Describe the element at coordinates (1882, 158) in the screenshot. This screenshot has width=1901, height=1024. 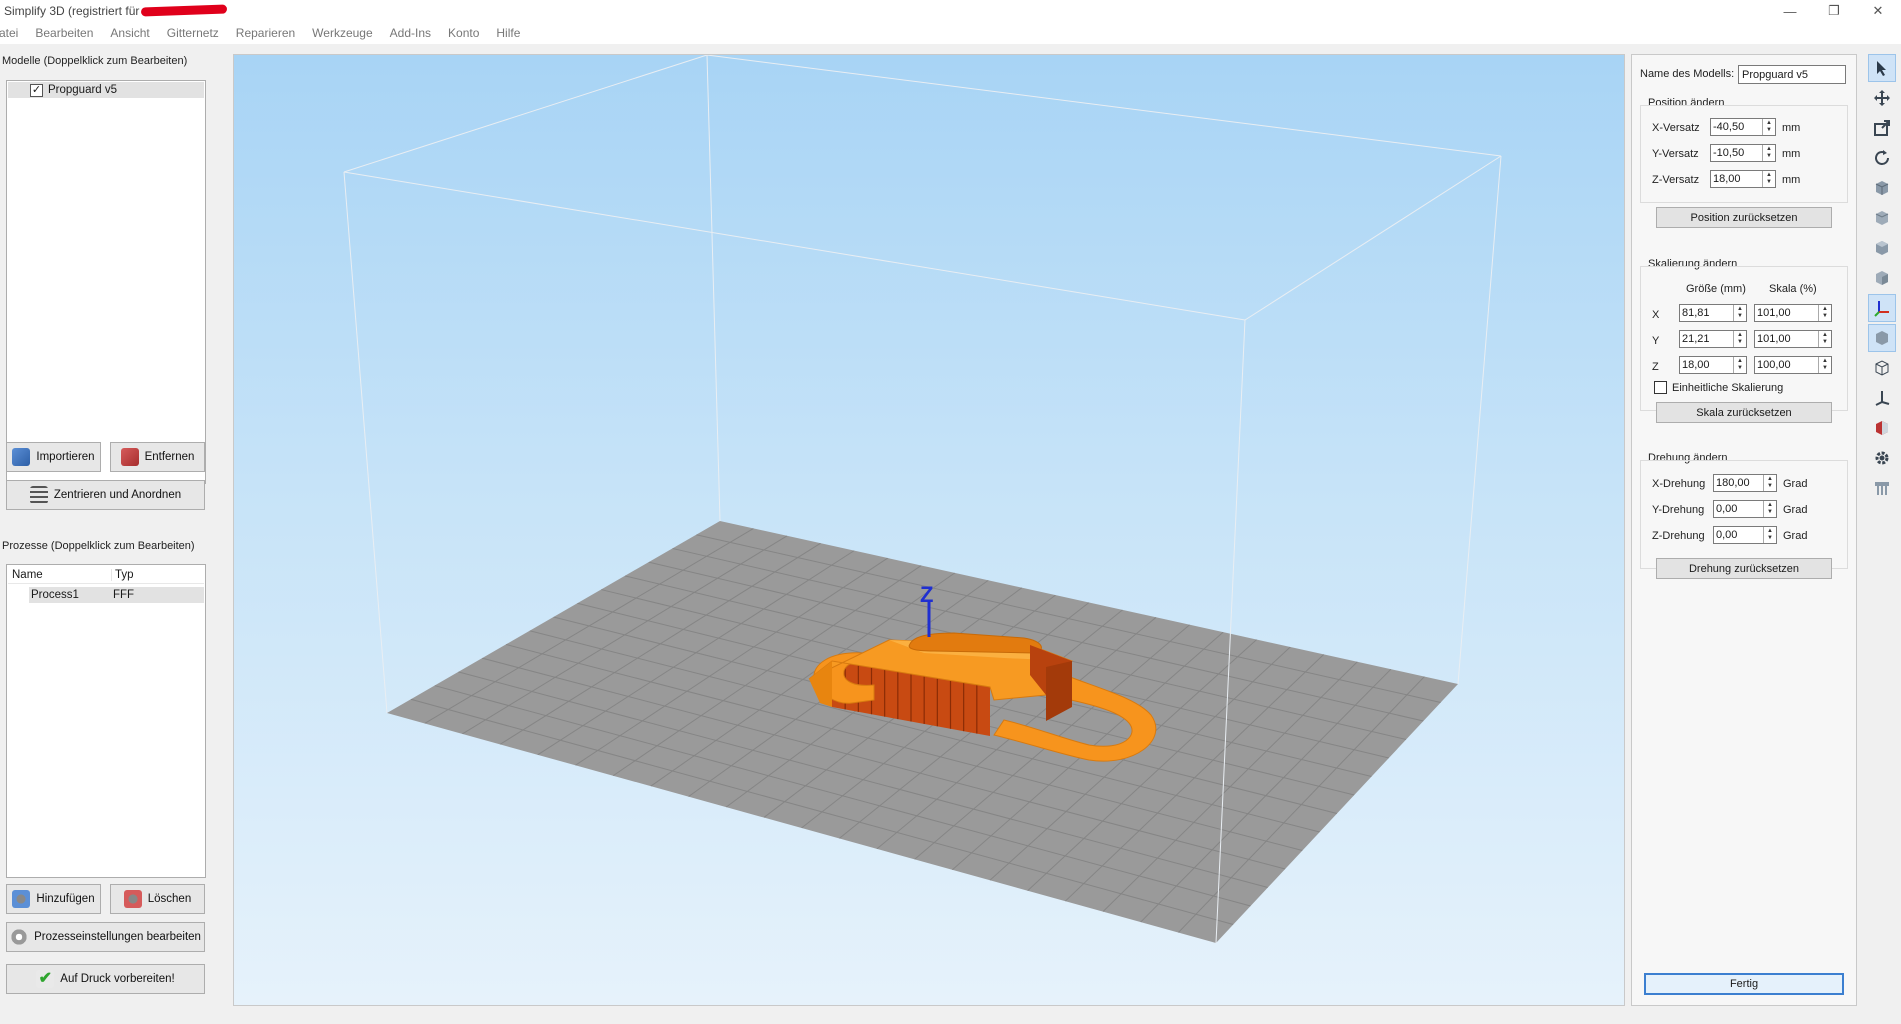
I see `rotate-tool-icon` at that location.